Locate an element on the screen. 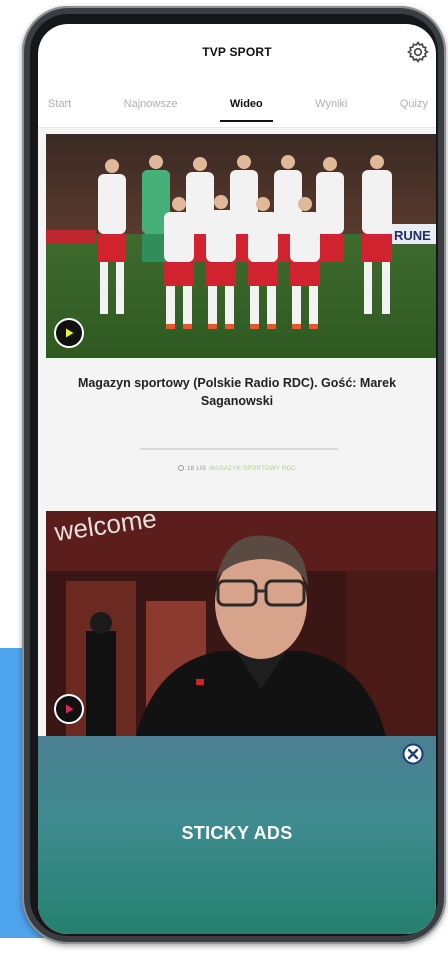  app-title: TVP SPORT is located at coordinates (237, 52).